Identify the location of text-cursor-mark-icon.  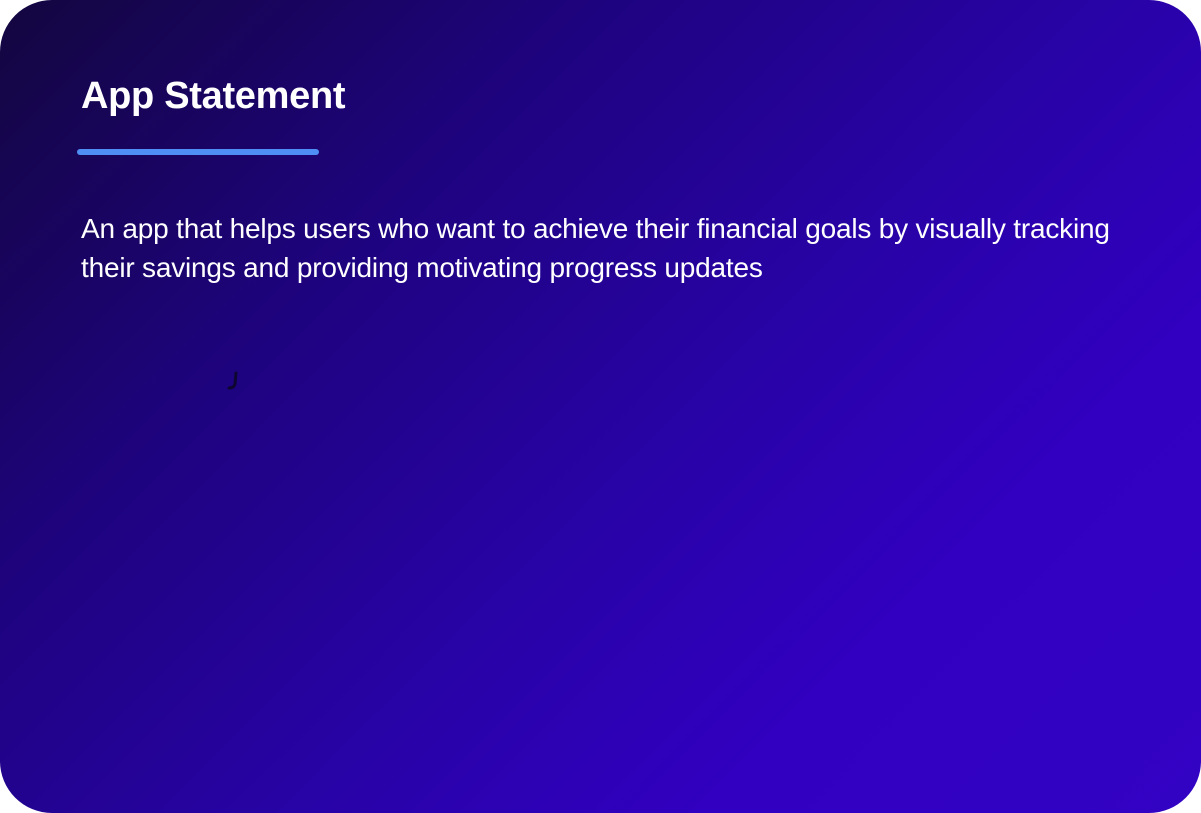
(232, 380).